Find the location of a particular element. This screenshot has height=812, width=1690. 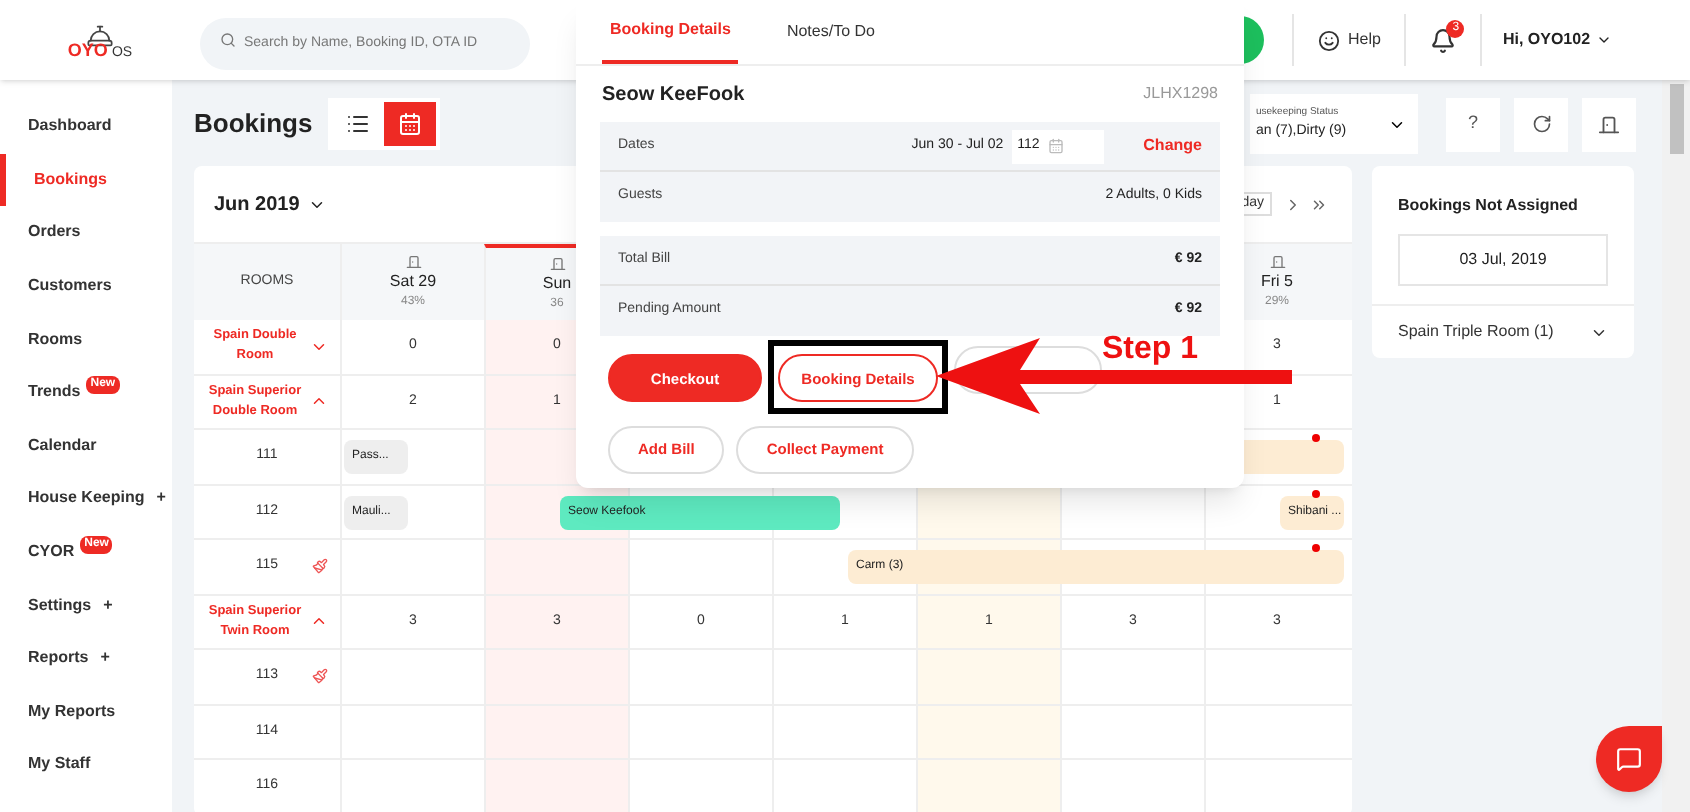

door-button is located at coordinates (1609, 124).